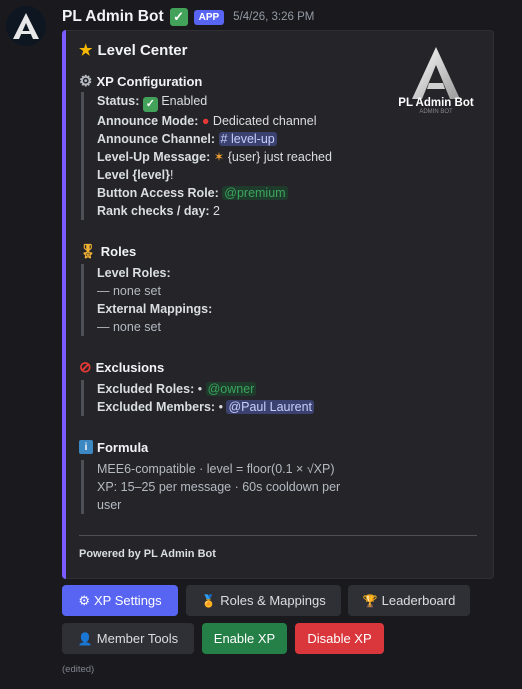 The width and height of the screenshot is (522, 689). Describe the element at coordinates (85, 367) in the screenshot. I see `no-entry-icon: ⊘` at that location.